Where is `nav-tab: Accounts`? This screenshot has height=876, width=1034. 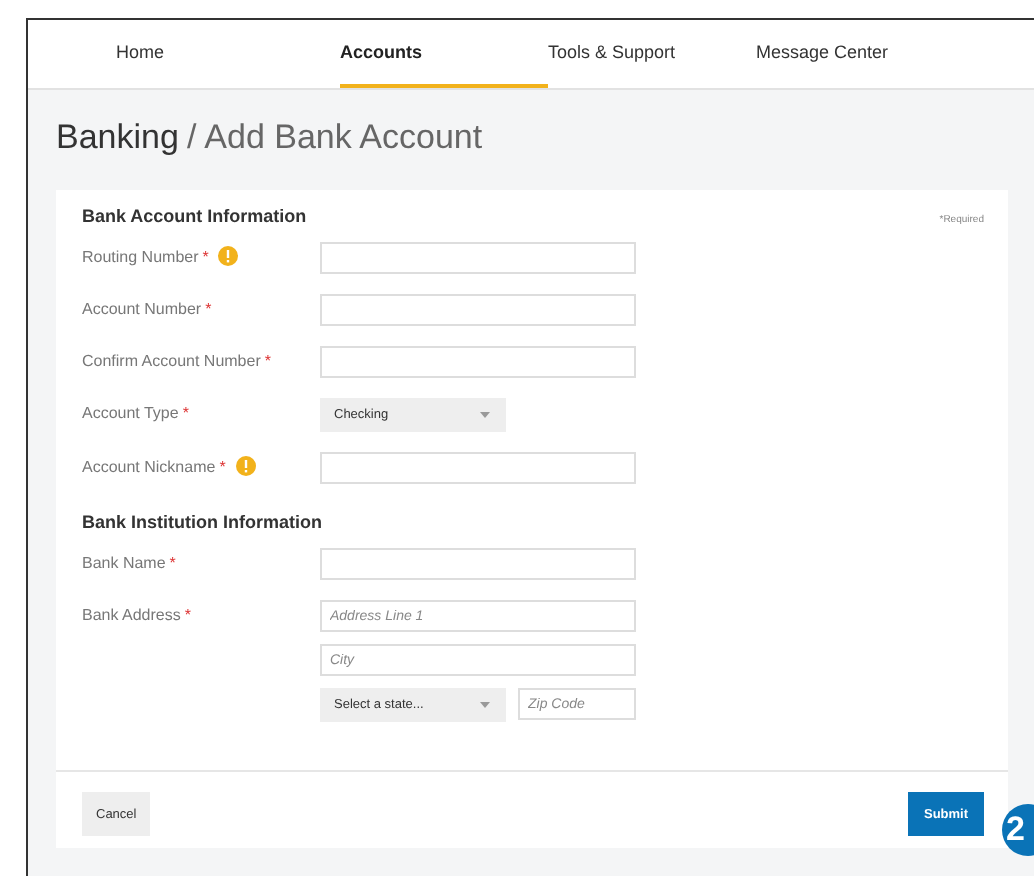
nav-tab: Accounts is located at coordinates (444, 54).